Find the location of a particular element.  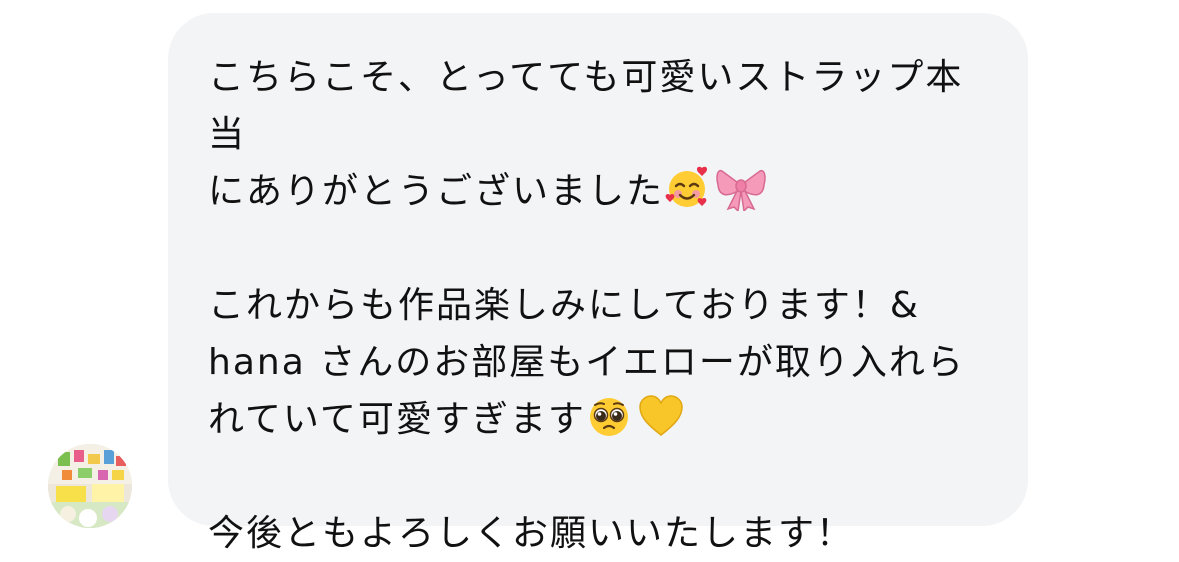

message-line: hana さんのお部屋もイエローが取り入れら is located at coordinates (586, 362).